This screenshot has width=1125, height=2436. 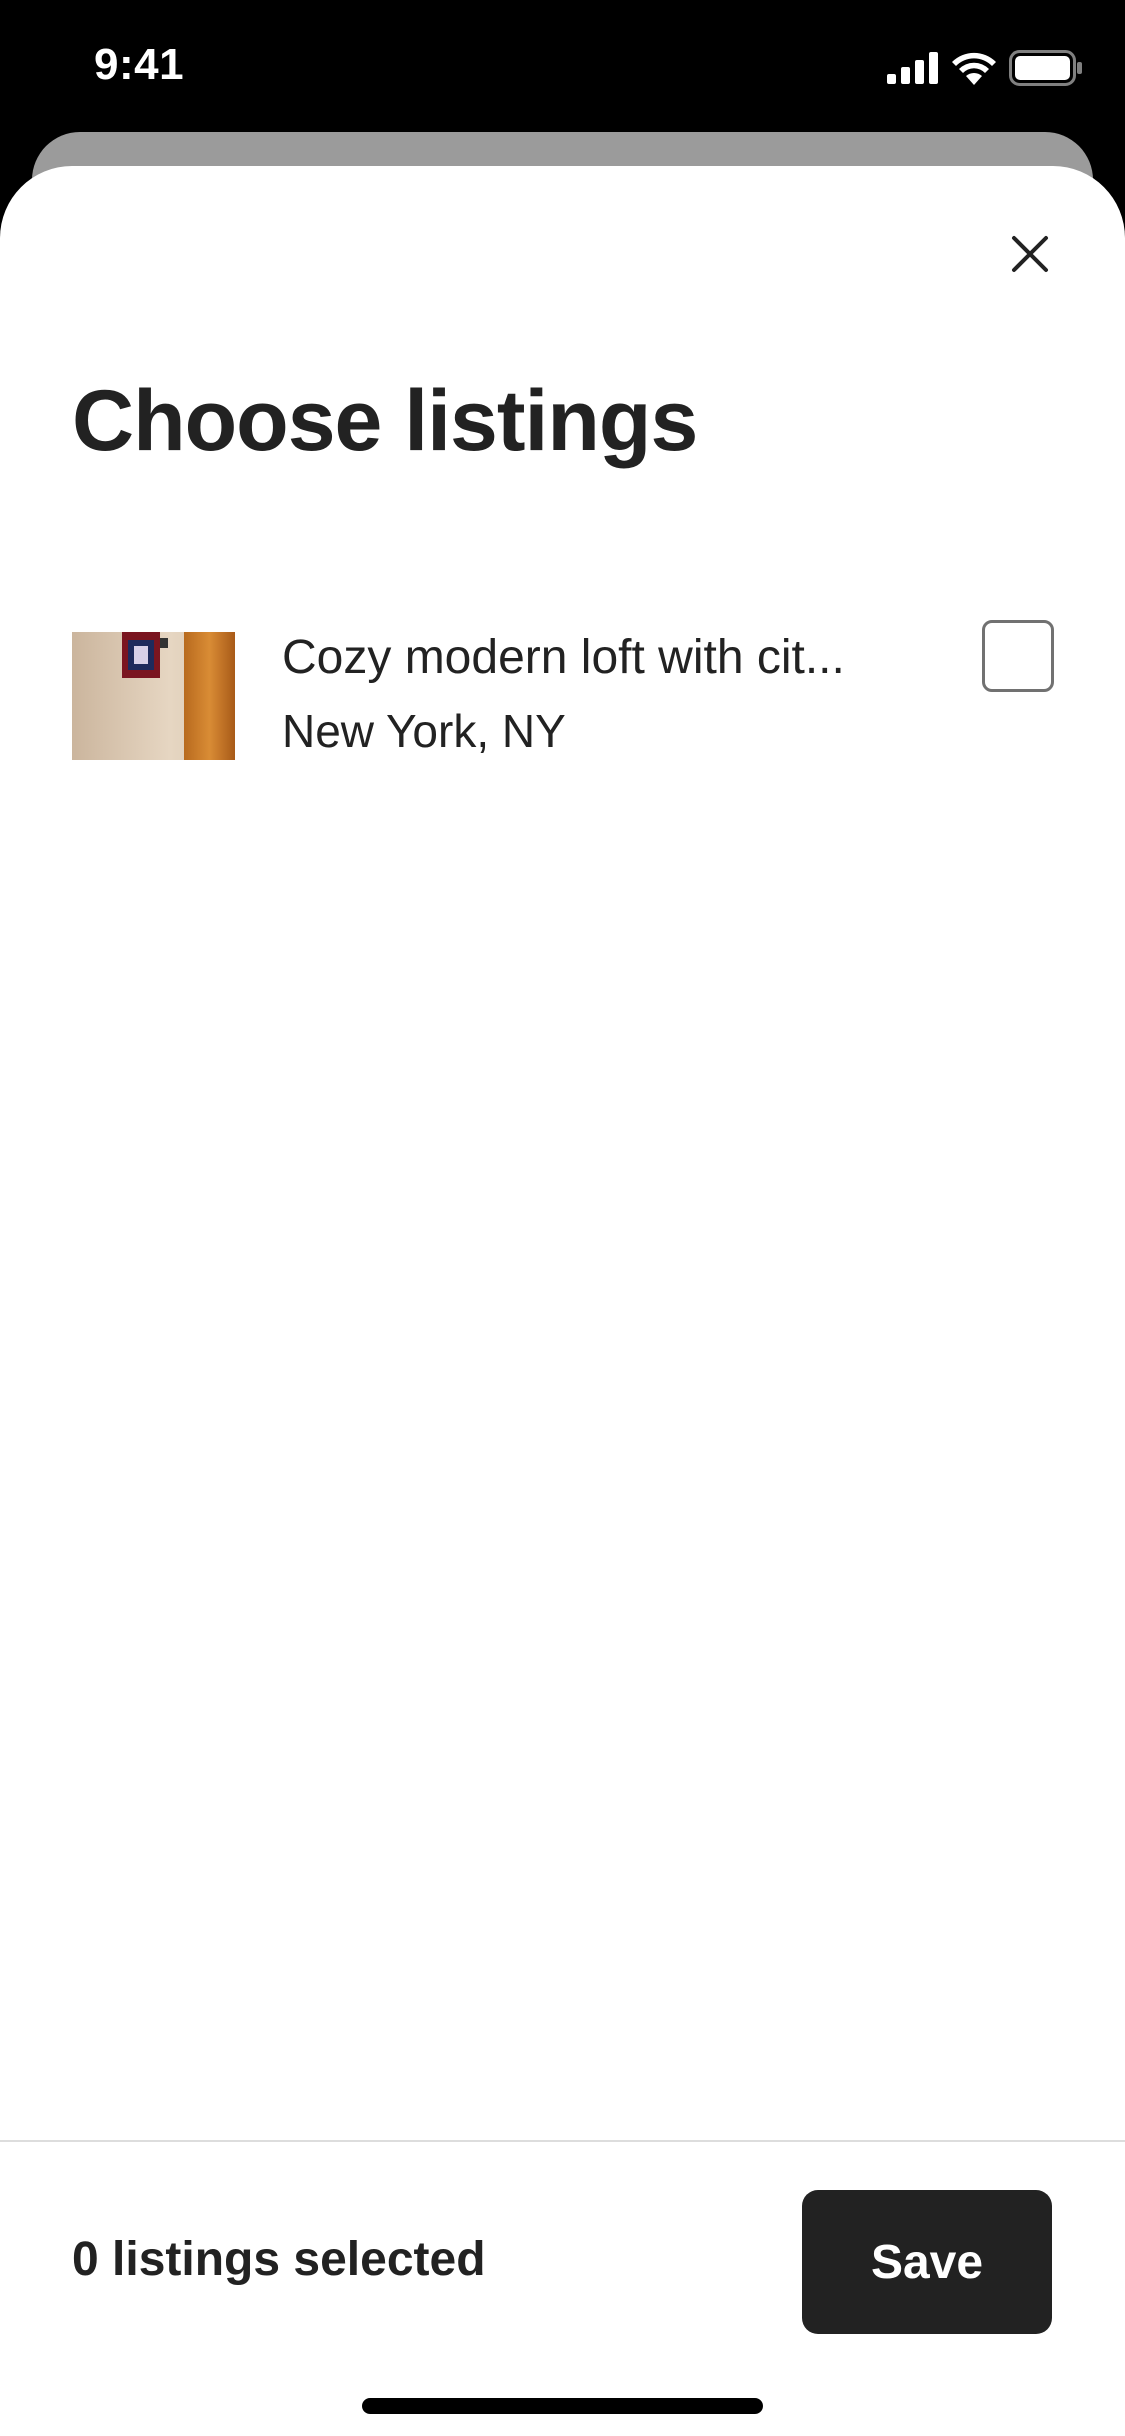 I want to click on status-icons, so click(x=985, y=70).